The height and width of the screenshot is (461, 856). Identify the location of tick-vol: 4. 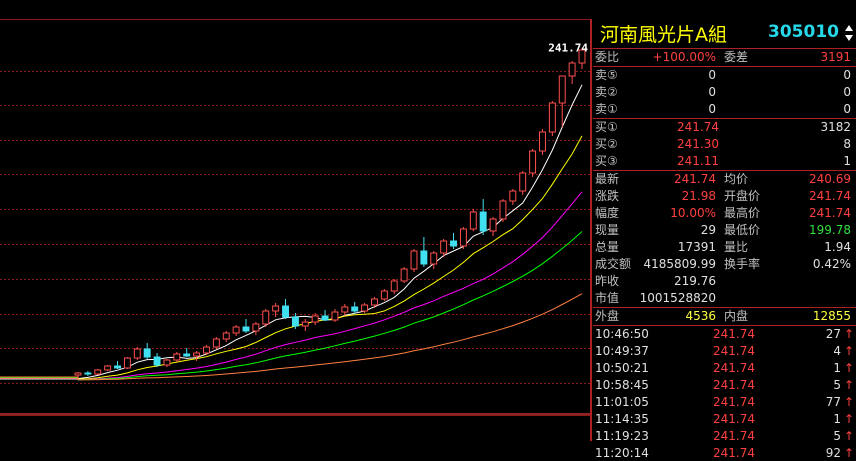
(837, 351).